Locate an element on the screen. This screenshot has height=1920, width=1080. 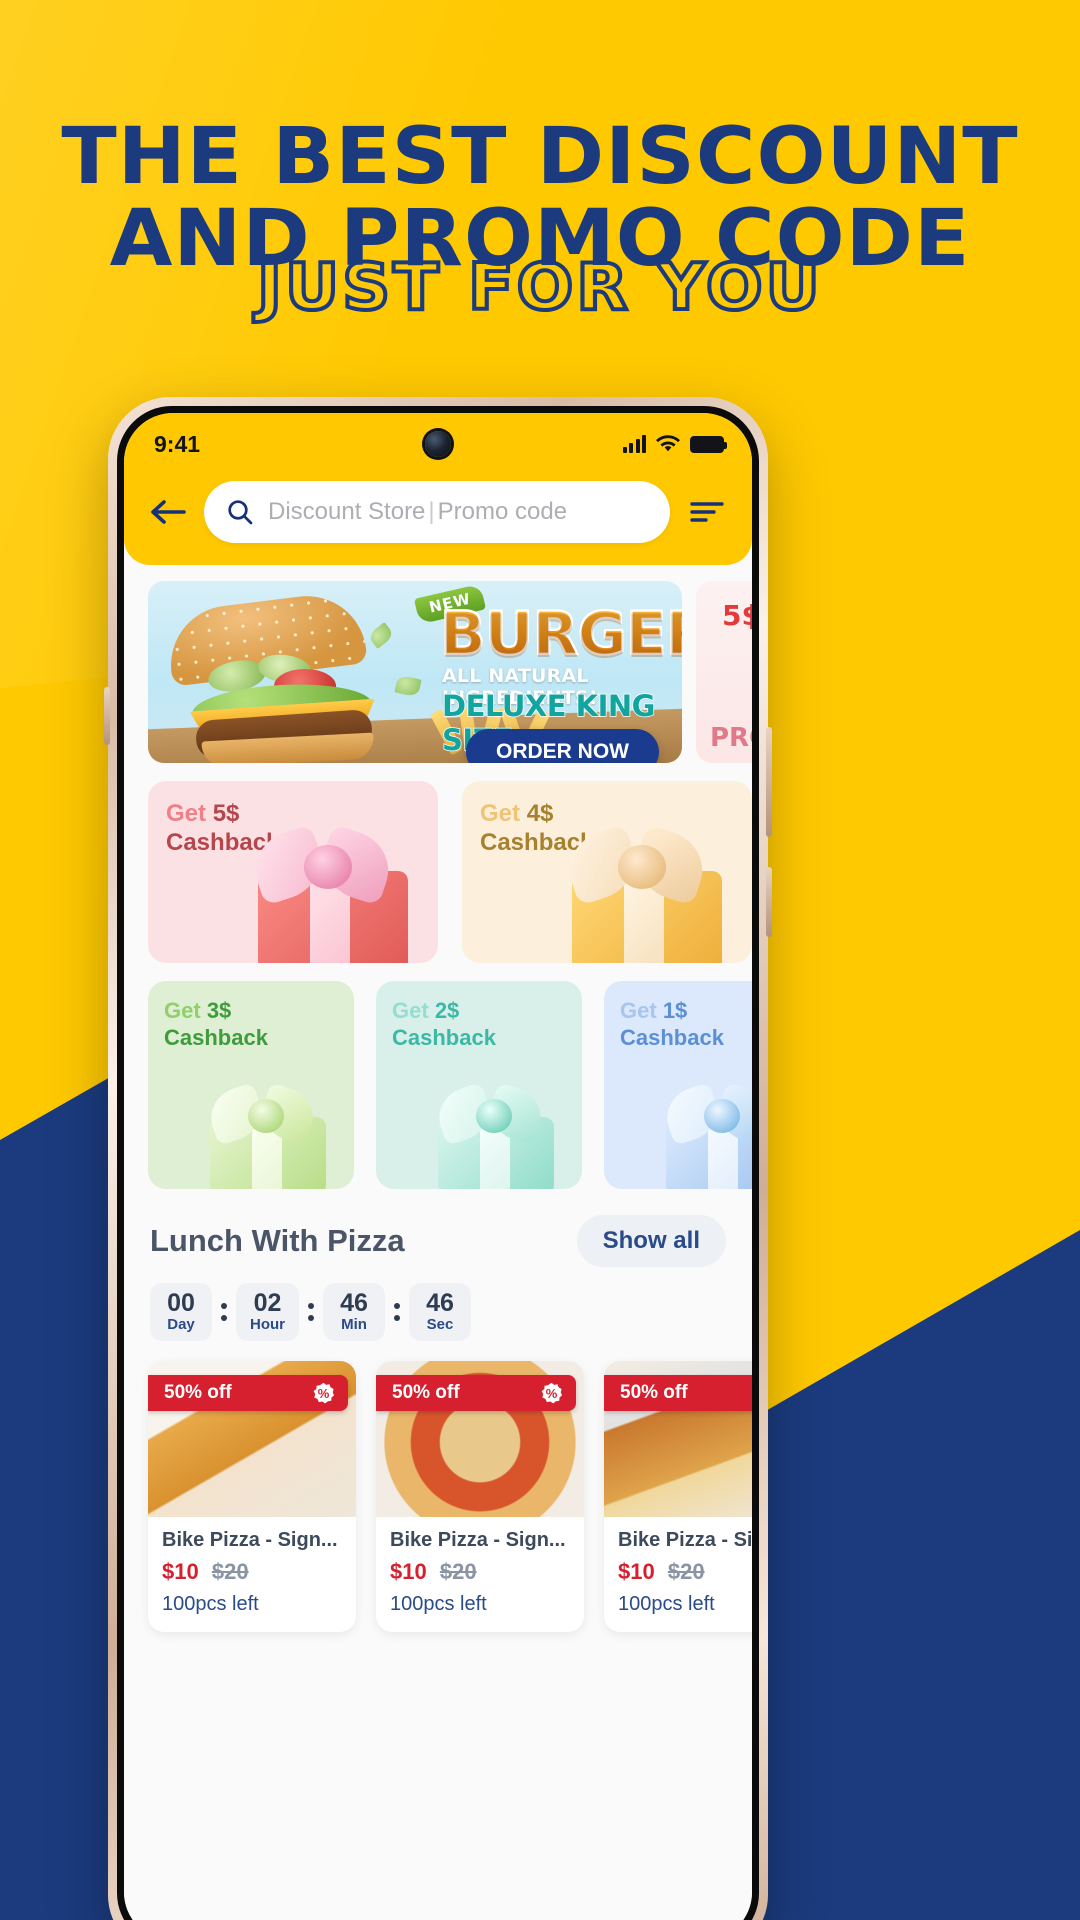
countdown-min: 46 Min is located at coordinates (354, 1312).